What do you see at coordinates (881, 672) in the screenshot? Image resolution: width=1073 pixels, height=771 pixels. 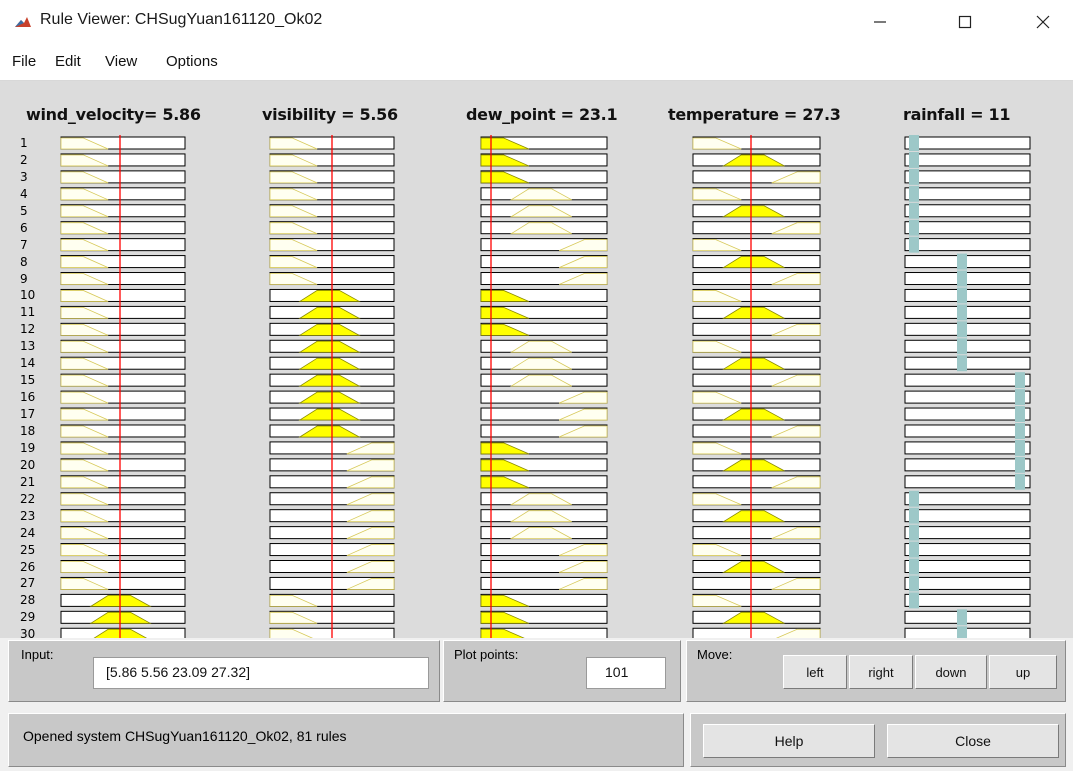 I see `move-right-button: right` at bounding box center [881, 672].